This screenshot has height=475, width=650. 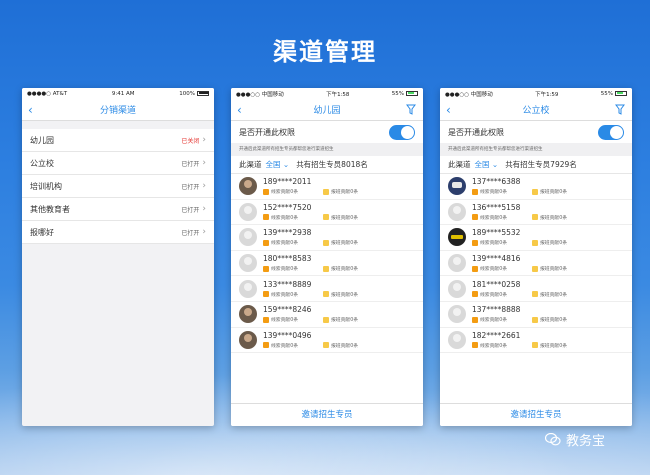 What do you see at coordinates (190, 187) in the screenshot?
I see `channel-status: 已打开` at bounding box center [190, 187].